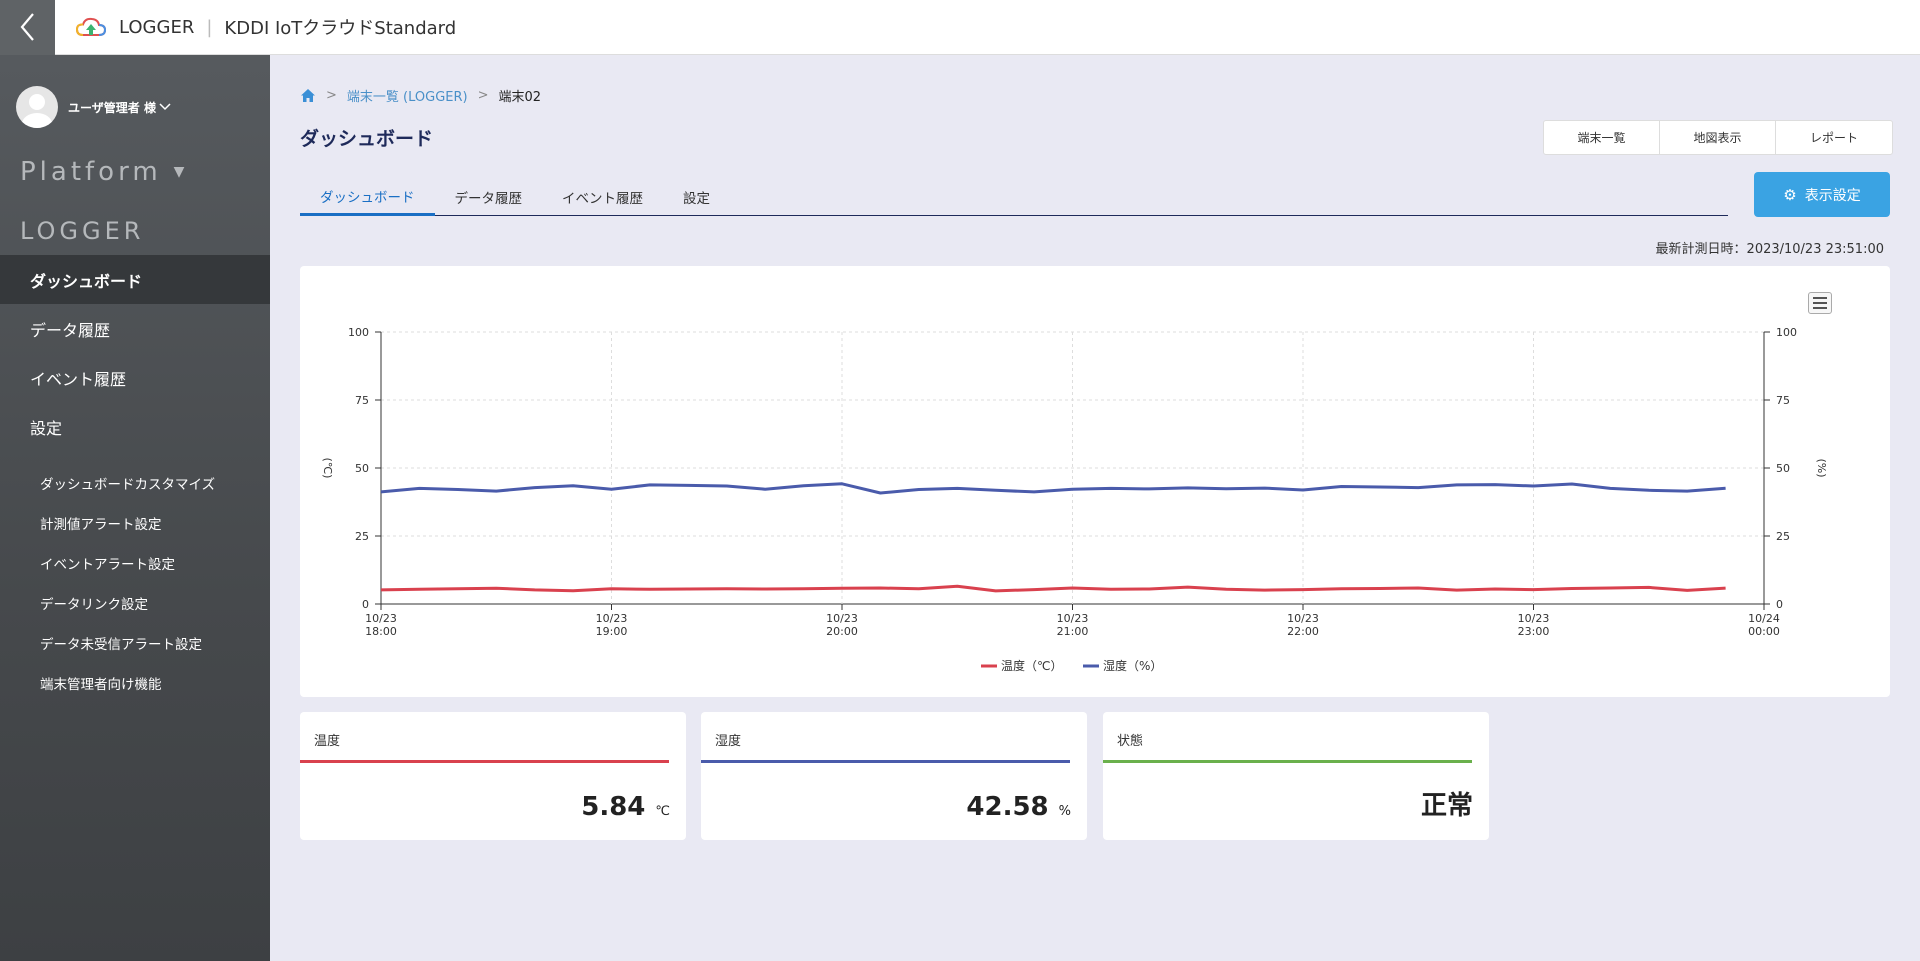 Image resolution: width=1920 pixels, height=961 pixels. Describe the element at coordinates (112, 107) in the screenshot. I see `user-name: ユーザ管理者 様` at that location.